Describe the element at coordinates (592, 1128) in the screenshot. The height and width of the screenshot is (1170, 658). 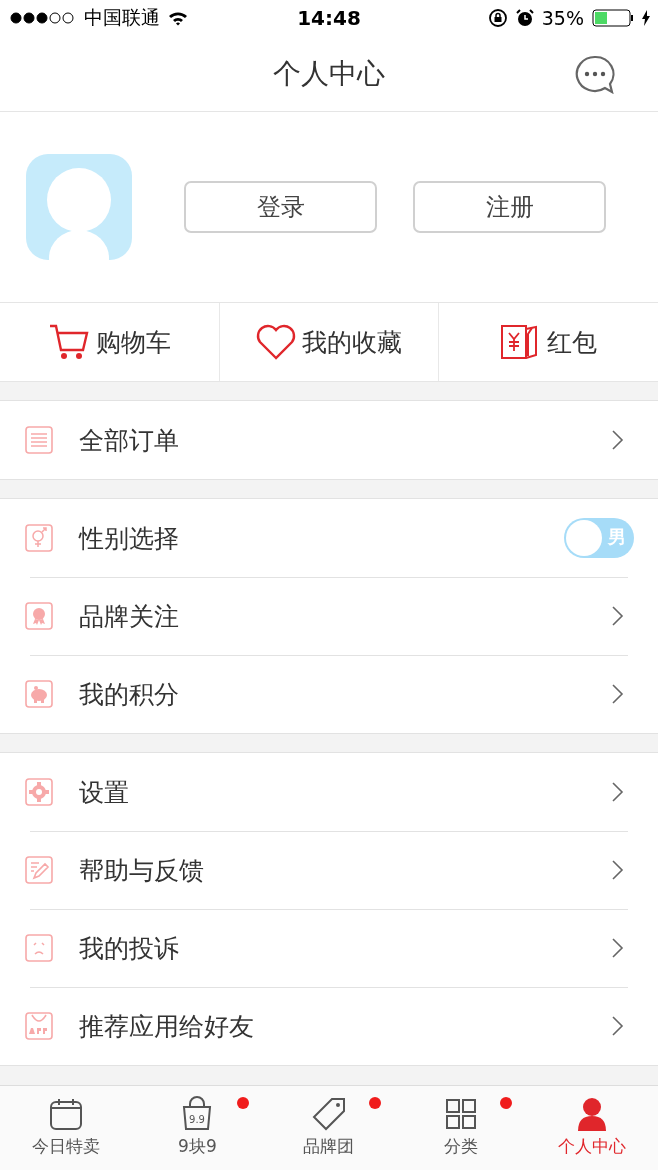
I see `tab-item: 个人中心` at that location.